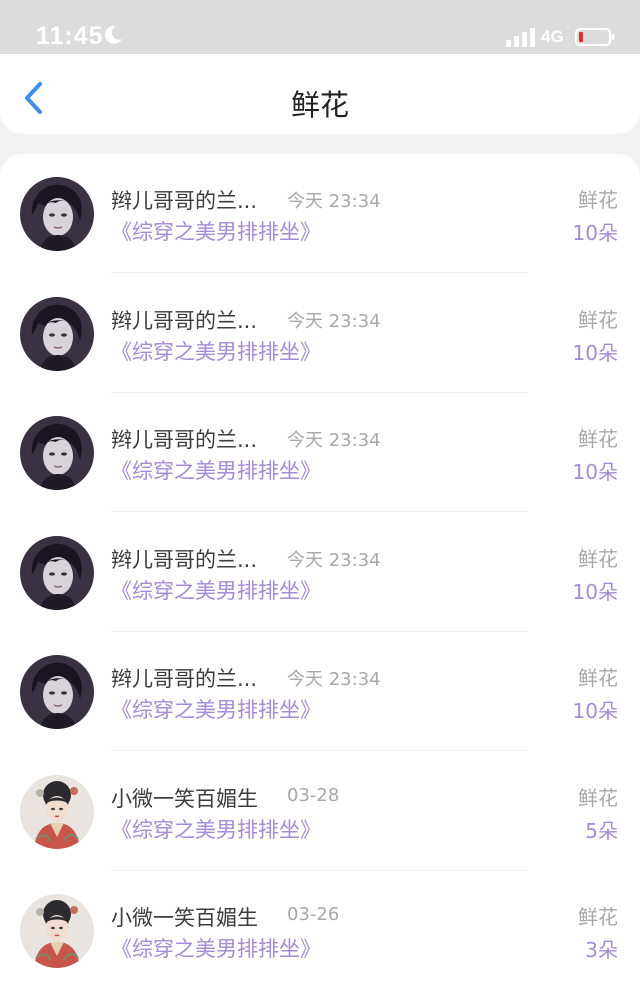  Describe the element at coordinates (320, 213) in the screenshot. I see `record-row-1: 辫儿哥哥的兰... 今天 23:34 《综穿之美男排排坐》 鲜花 10朵` at that location.